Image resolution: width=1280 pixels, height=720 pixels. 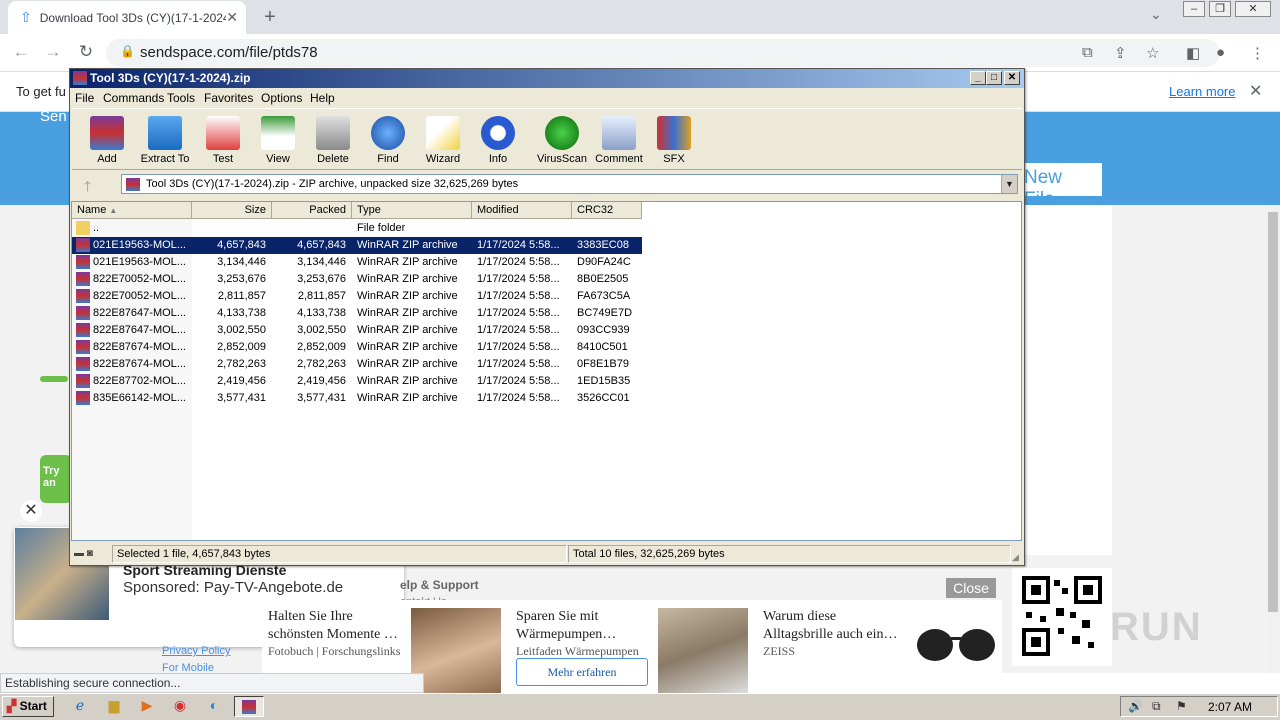 I want to click on column-header-size: Size, so click(x=232, y=210).